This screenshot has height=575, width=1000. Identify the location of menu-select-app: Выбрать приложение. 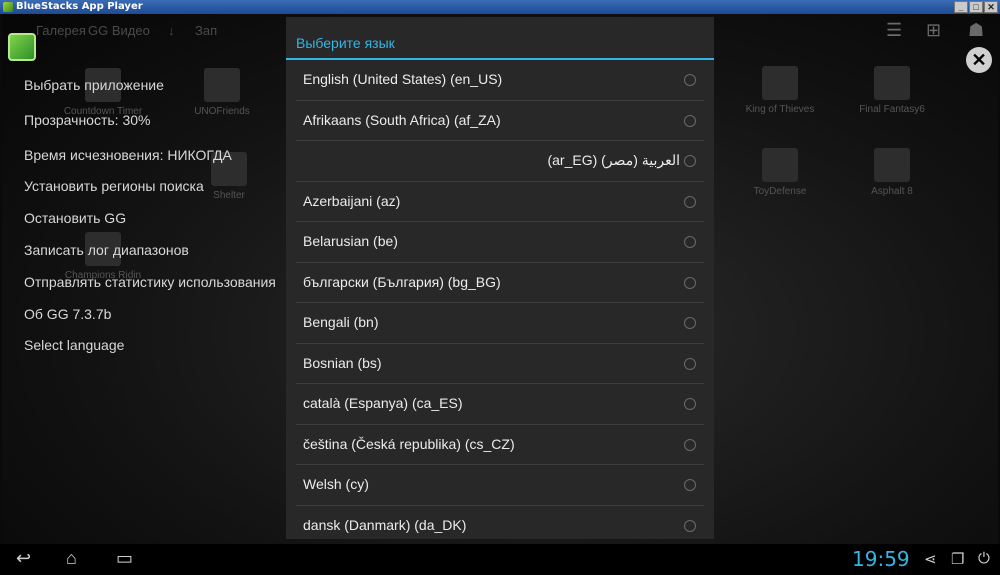
(94, 85).